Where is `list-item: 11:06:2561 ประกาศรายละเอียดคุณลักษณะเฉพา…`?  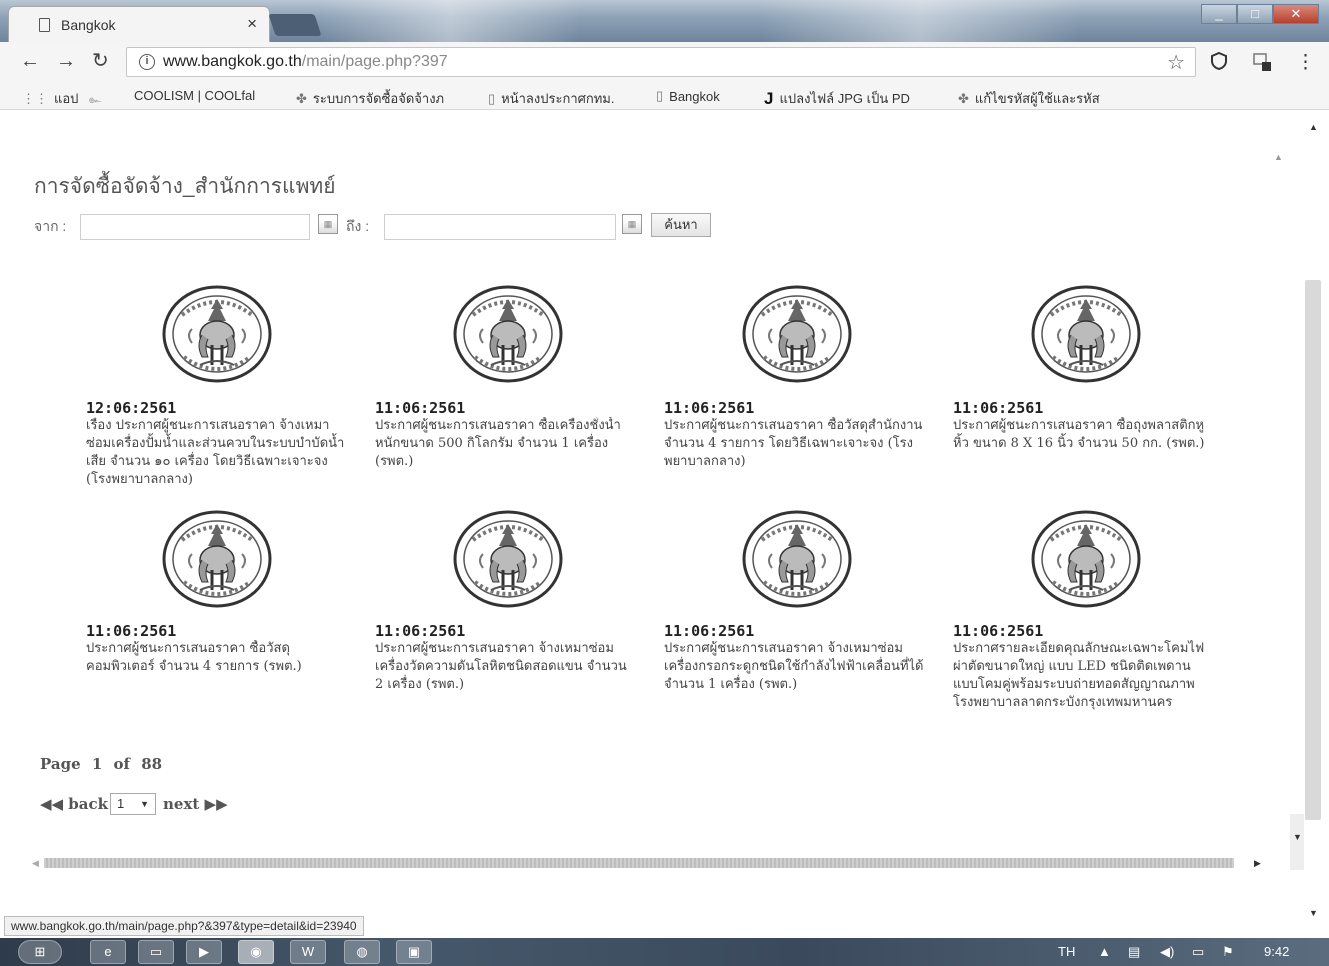
list-item: 11:06:2561 ประกาศรายละเอียดคุณลักษณะเฉพา… is located at coordinates (1084, 620).